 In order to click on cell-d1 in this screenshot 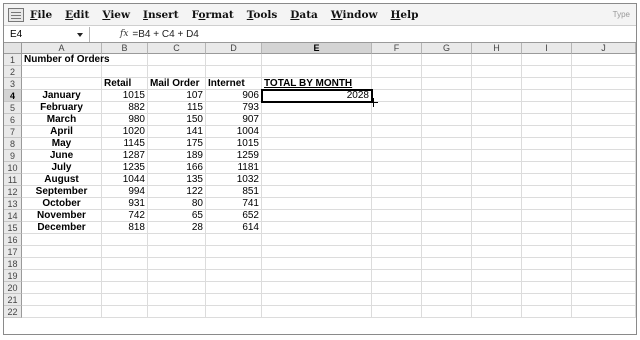, I will do `click(234, 60)`.